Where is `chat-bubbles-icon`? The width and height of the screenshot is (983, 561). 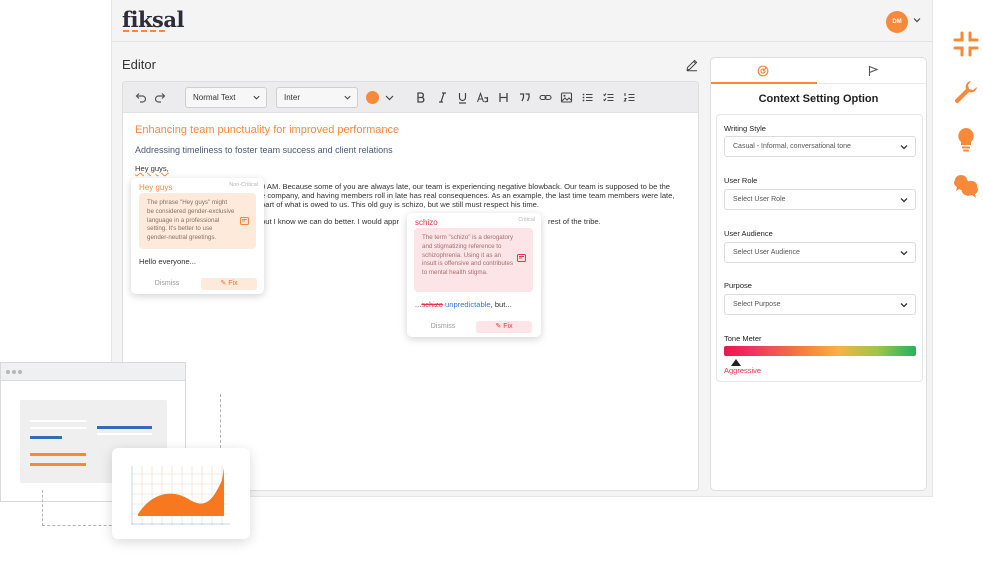 chat-bubbles-icon is located at coordinates (966, 186).